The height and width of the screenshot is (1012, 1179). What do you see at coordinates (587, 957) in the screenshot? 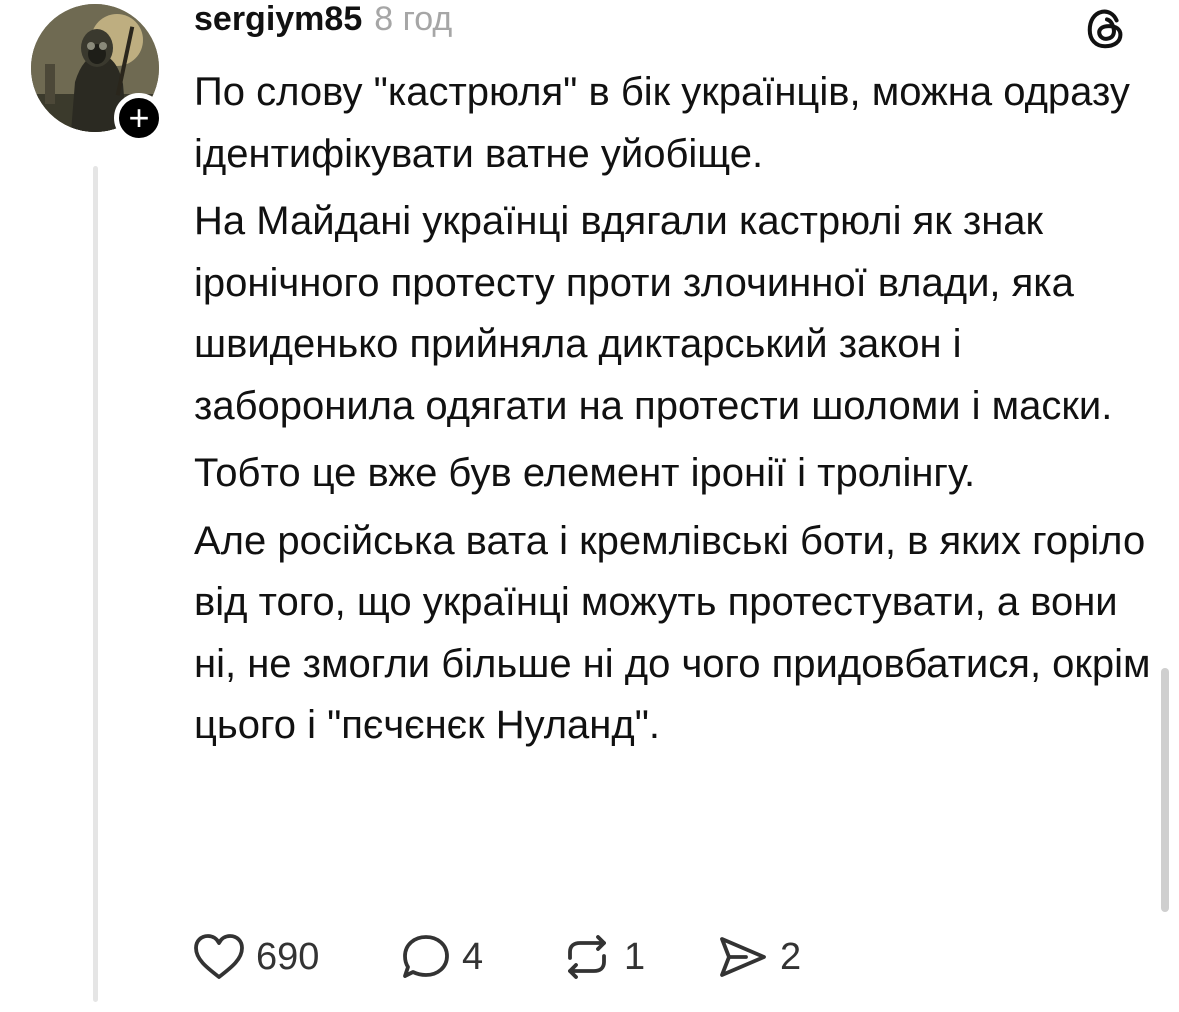
I see `repost-icon` at bounding box center [587, 957].